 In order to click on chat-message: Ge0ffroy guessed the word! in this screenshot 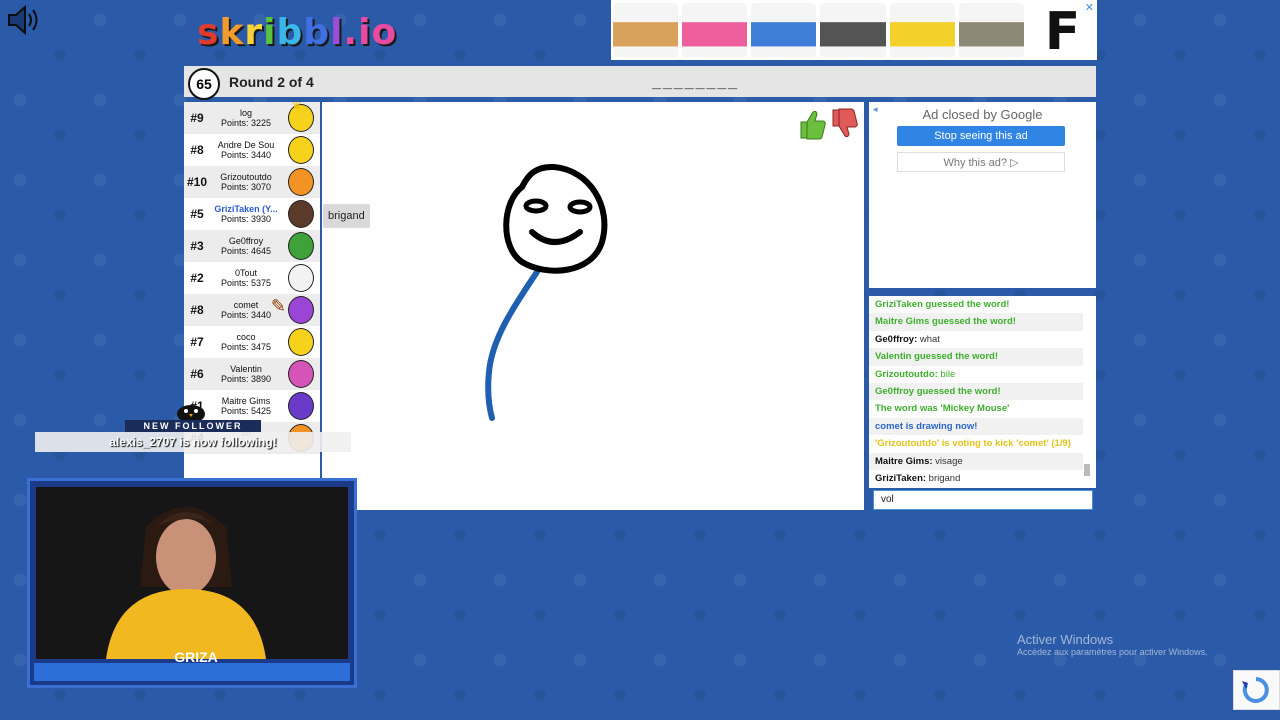, I will do `click(976, 391)`.